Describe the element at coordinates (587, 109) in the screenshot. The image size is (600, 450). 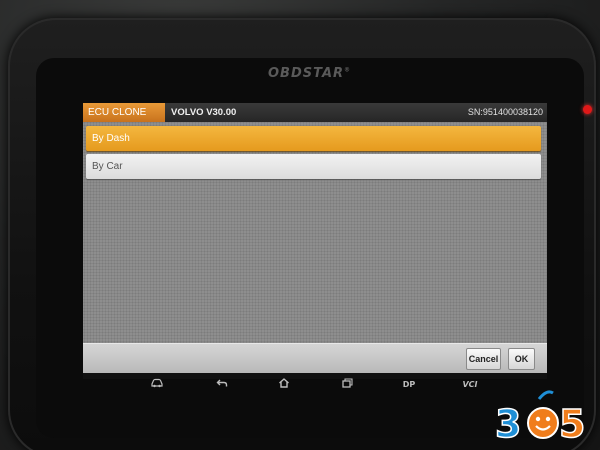
I see `power-indicator-light` at that location.